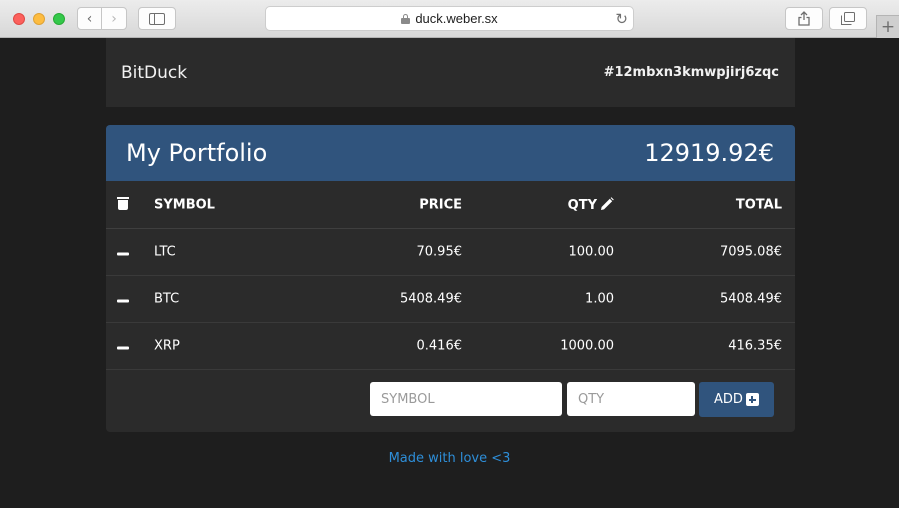 The image size is (899, 508). What do you see at coordinates (39, 19) in the screenshot?
I see `minimize-window-button` at bounding box center [39, 19].